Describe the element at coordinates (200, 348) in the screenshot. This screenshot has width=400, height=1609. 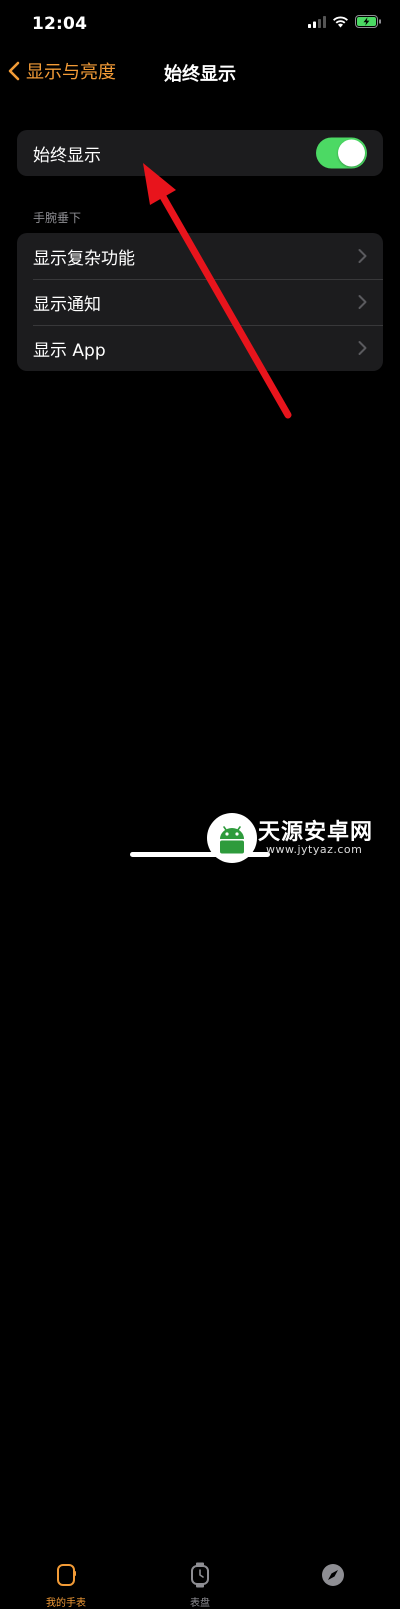
I see `list-item-show-app: 显示 App` at that location.